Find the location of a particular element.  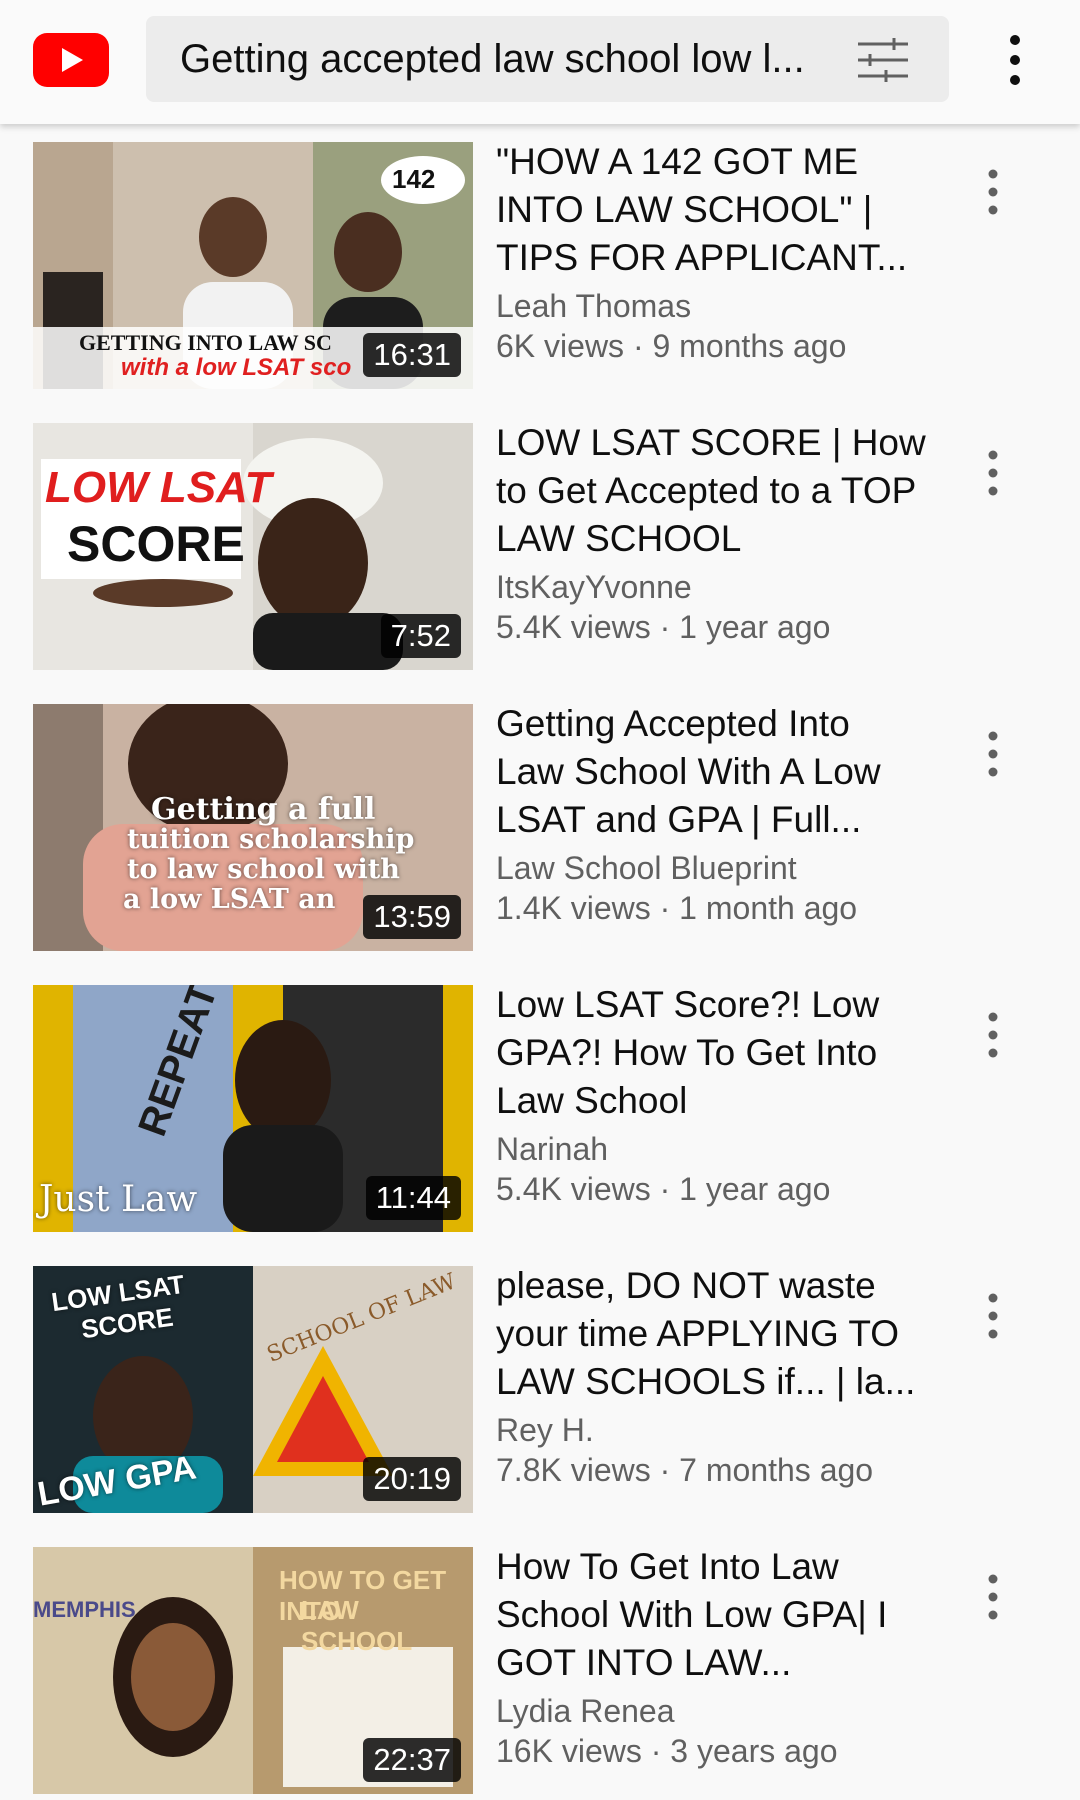

video-thumbnail: LOW LSAT SCORE 7:52 is located at coordinates (253, 546).